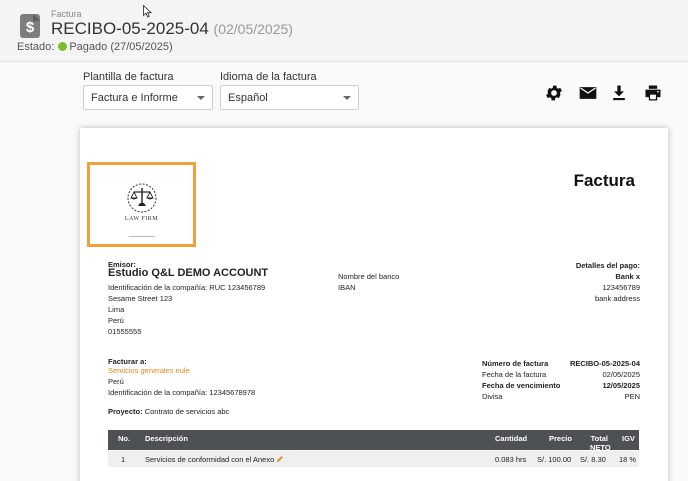 The height and width of the screenshot is (481, 688). I want to click on invoice-date-label: Fecha de la factura, so click(514, 374).